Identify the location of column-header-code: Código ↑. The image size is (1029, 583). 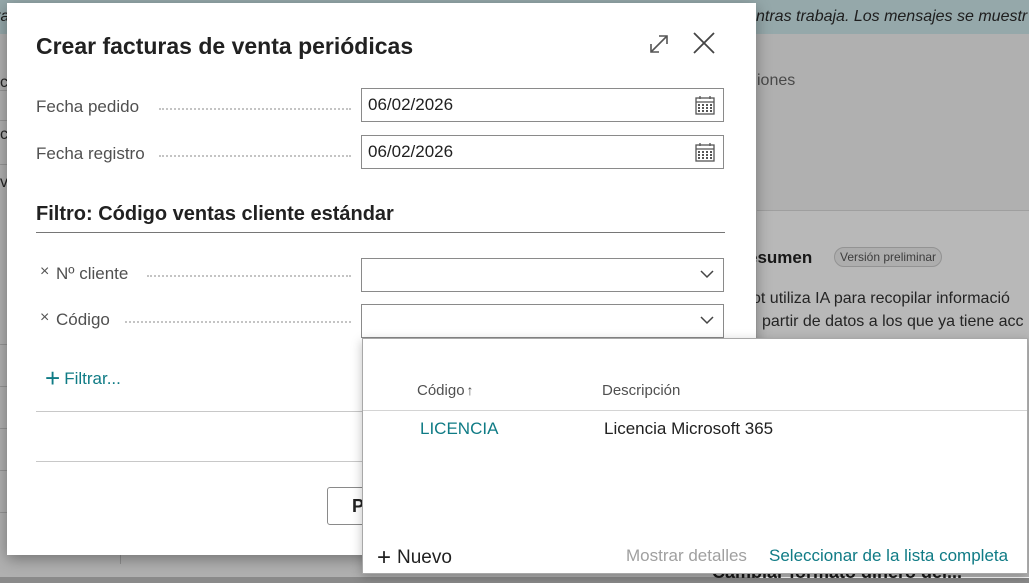
(445, 390).